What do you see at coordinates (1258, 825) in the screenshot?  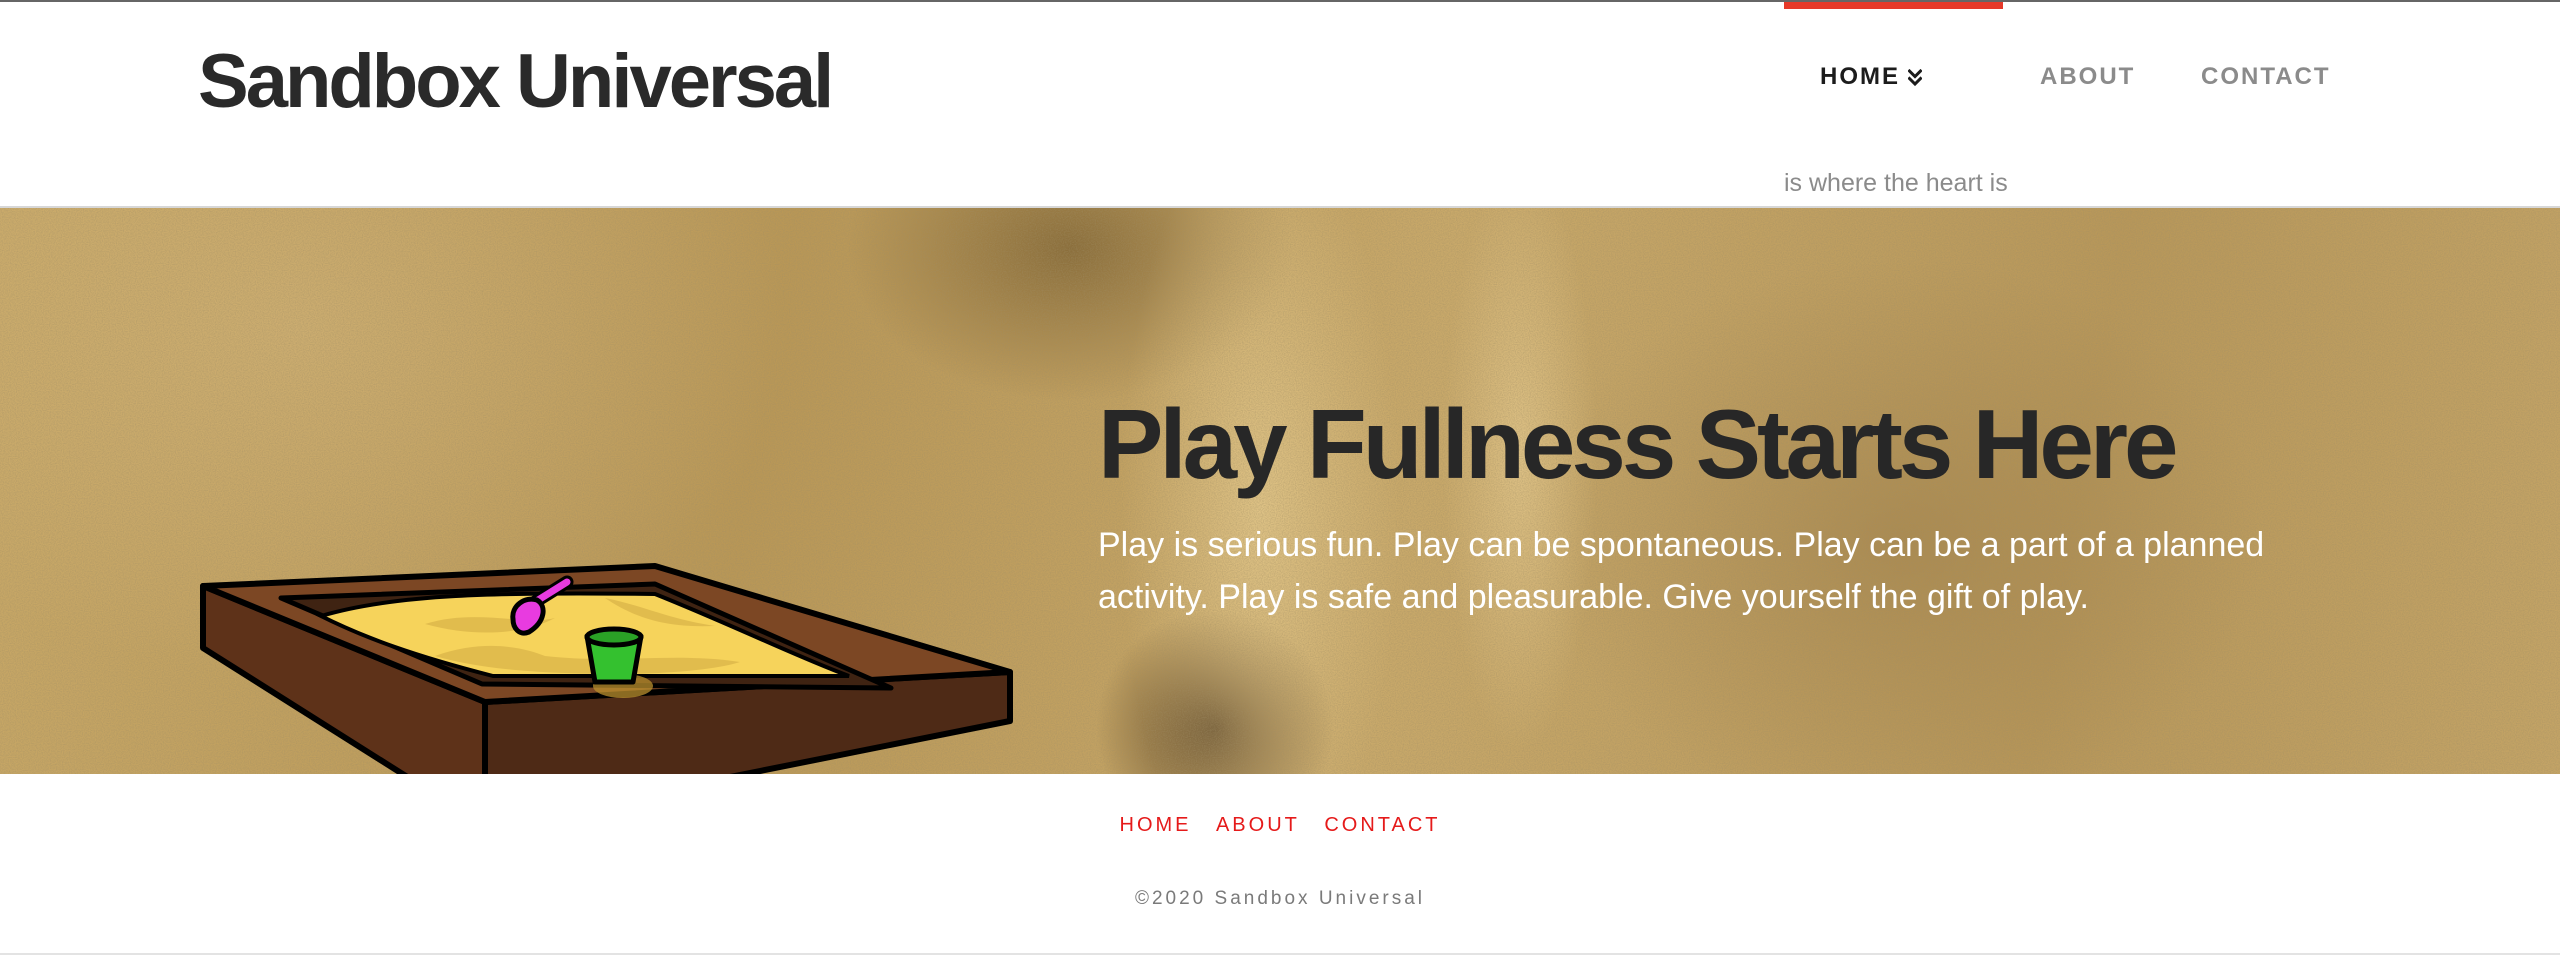 I see `footer-link-about: ABOUT` at bounding box center [1258, 825].